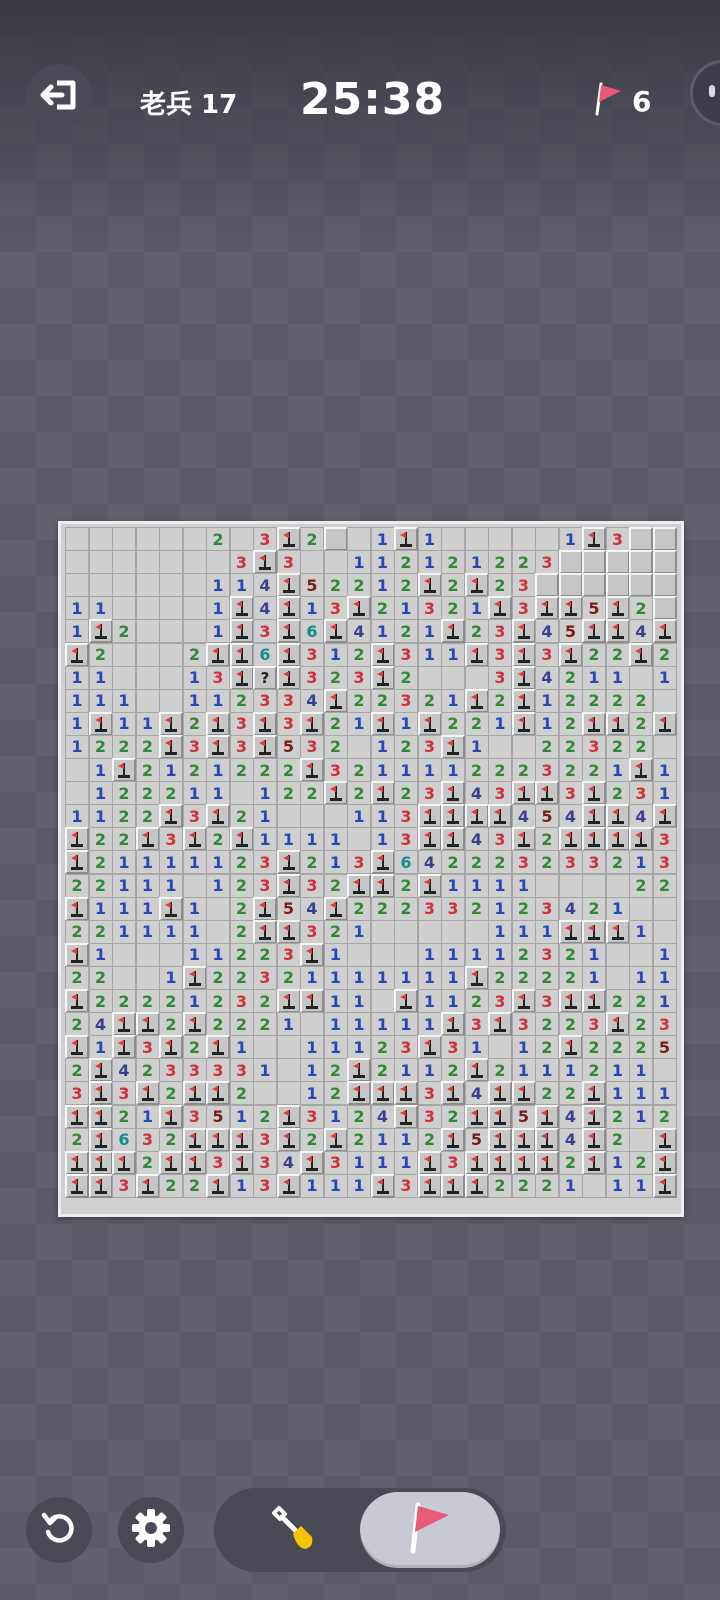 This screenshot has width=720, height=1600. What do you see at coordinates (293, 1530) in the screenshot?
I see `shovel-tool-button` at bounding box center [293, 1530].